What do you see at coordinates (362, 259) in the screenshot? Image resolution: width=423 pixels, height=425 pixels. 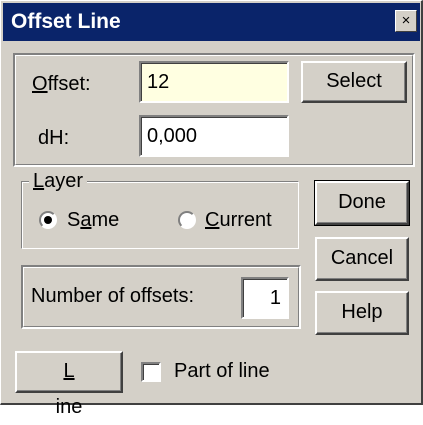 I see `cancel-button: Cancel` at bounding box center [362, 259].